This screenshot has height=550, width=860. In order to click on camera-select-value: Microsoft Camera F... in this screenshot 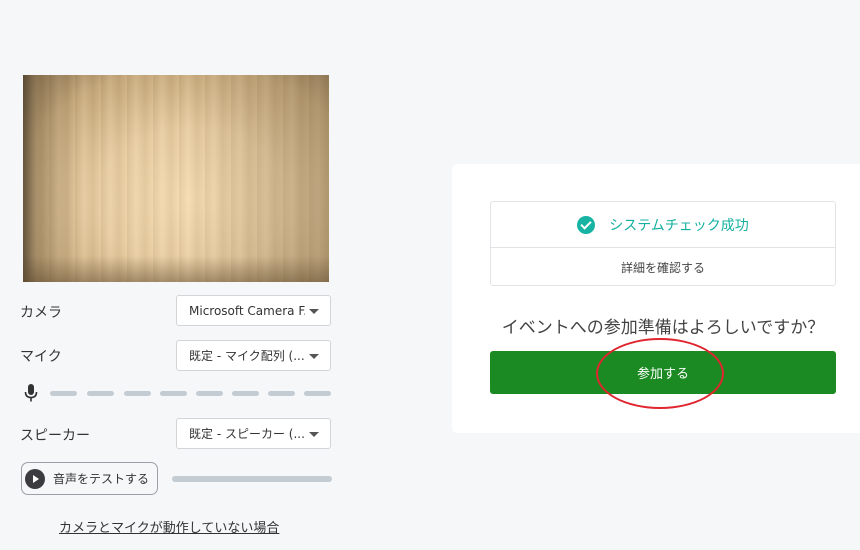, I will do `click(247, 310)`.